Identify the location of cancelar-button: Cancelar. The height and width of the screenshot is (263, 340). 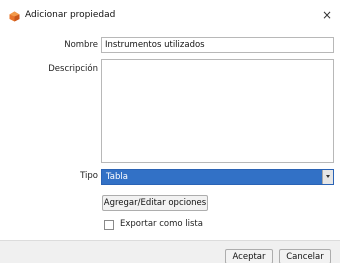
(305, 256).